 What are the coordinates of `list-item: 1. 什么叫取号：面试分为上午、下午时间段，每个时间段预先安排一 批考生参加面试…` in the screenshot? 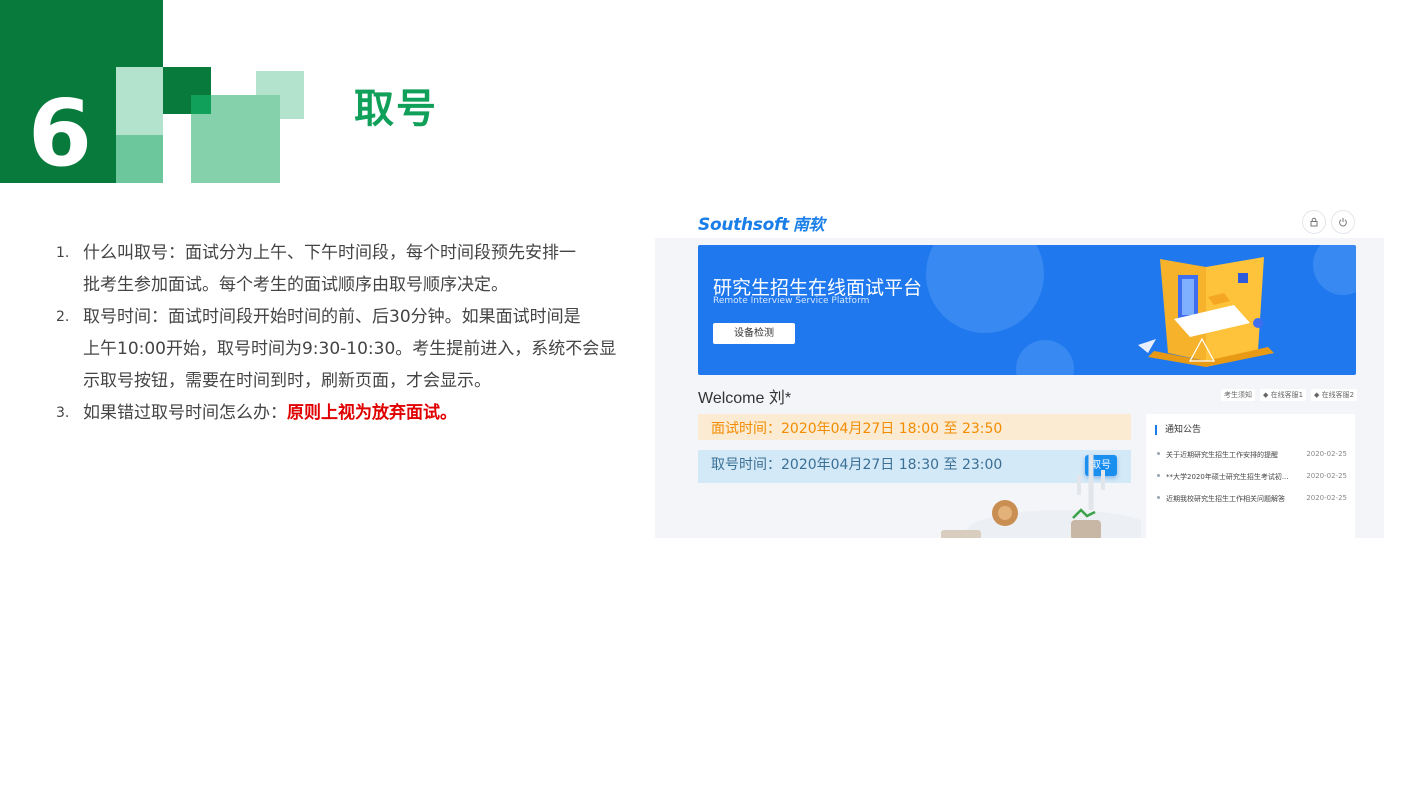 It's located at (341, 269).